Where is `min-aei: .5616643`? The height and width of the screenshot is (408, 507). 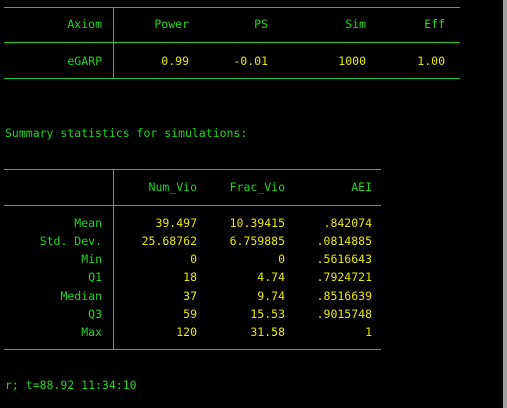
min-aei: .5616643 is located at coordinates (344, 259).